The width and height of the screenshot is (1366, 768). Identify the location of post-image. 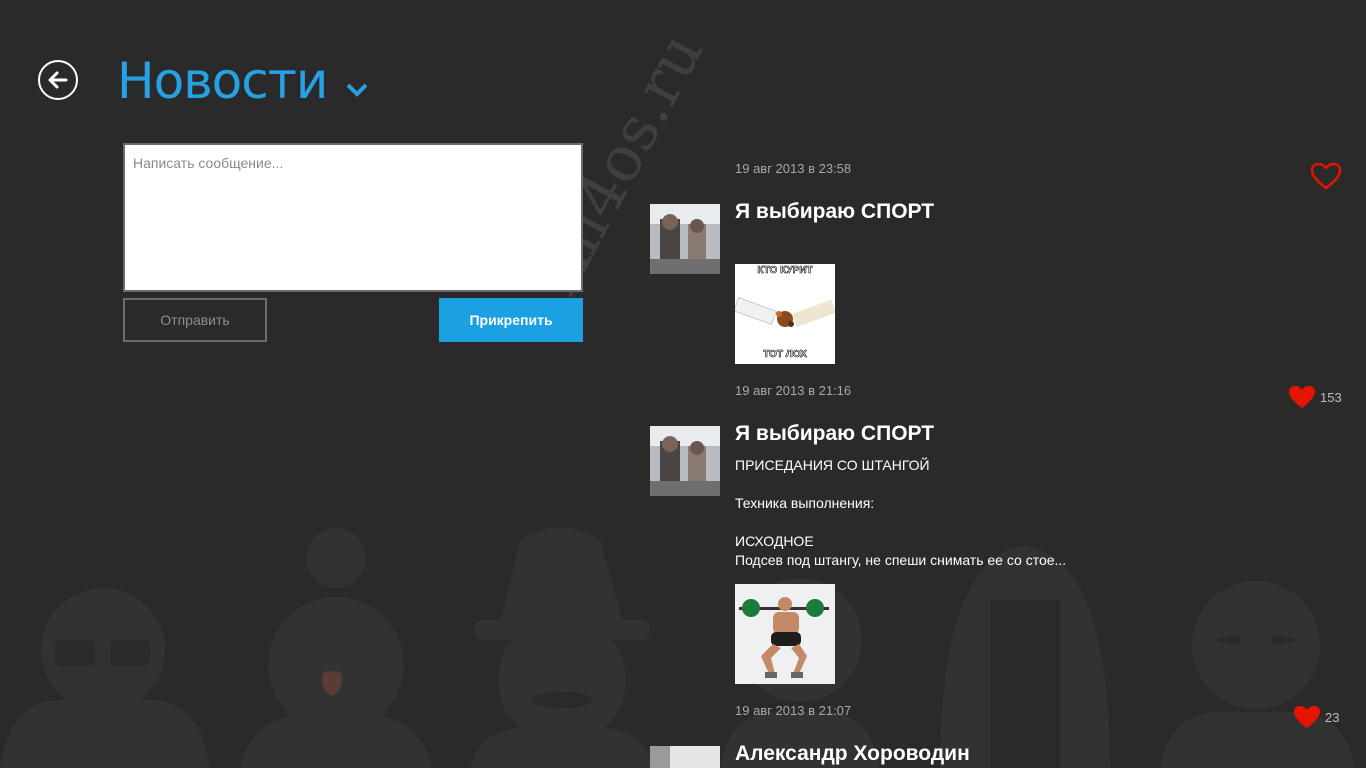
(785, 634).